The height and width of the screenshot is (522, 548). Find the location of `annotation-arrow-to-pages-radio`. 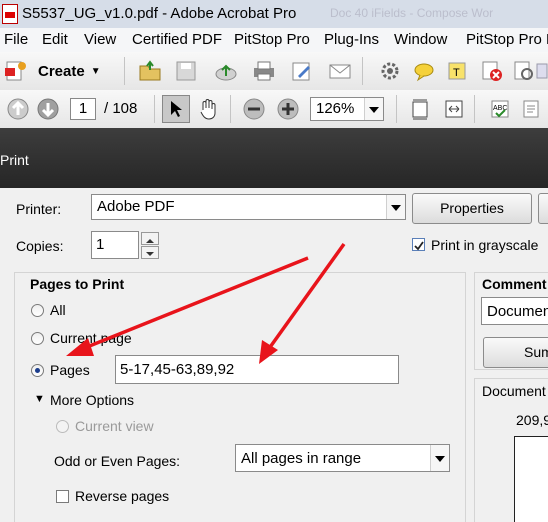

annotation-arrow-to-pages-radio is located at coordinates (187, 306).